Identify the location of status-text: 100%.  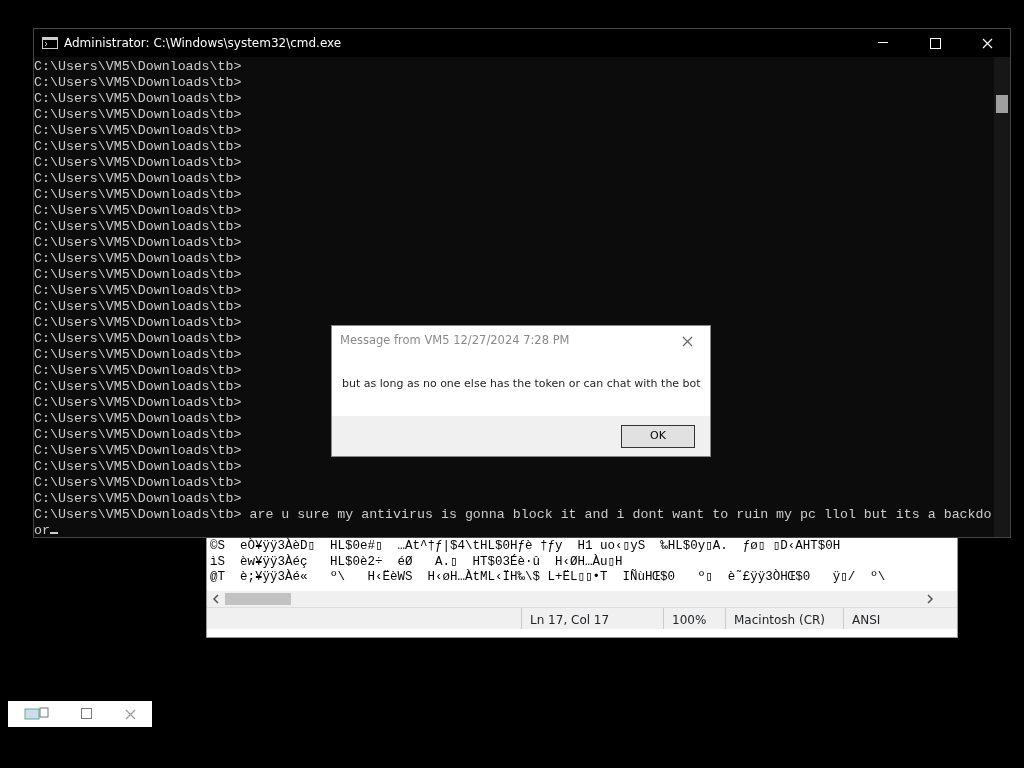
(694, 618).